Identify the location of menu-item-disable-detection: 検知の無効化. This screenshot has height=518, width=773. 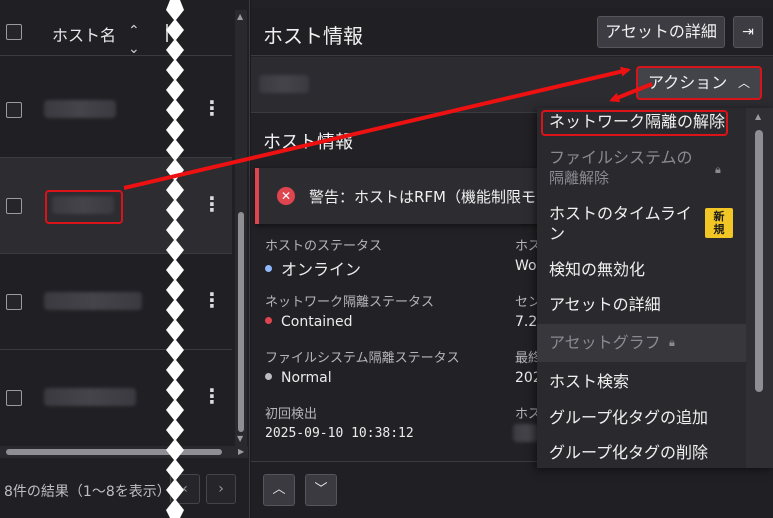
(642, 270).